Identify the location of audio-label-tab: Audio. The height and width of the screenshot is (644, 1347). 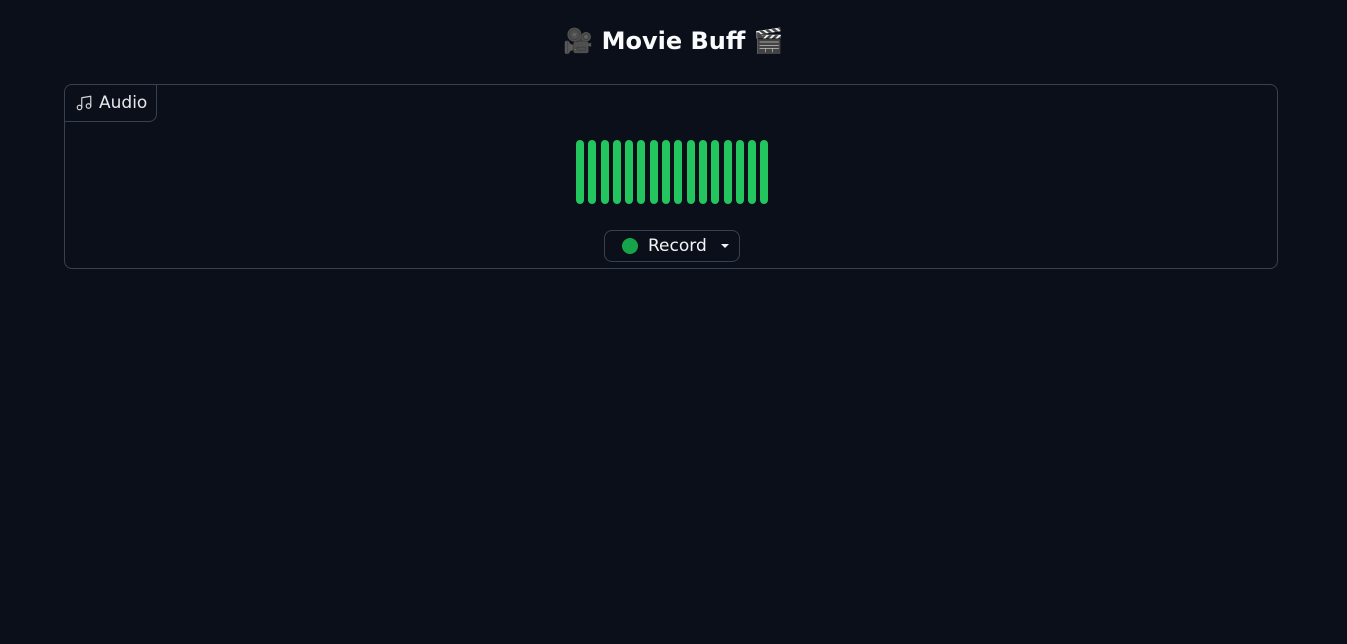
(111, 103).